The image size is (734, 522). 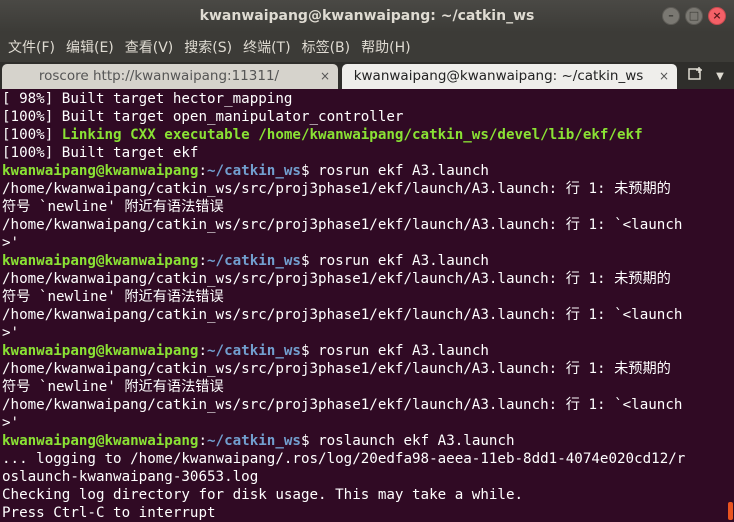 I want to click on minimize-icon: –, so click(x=671, y=16).